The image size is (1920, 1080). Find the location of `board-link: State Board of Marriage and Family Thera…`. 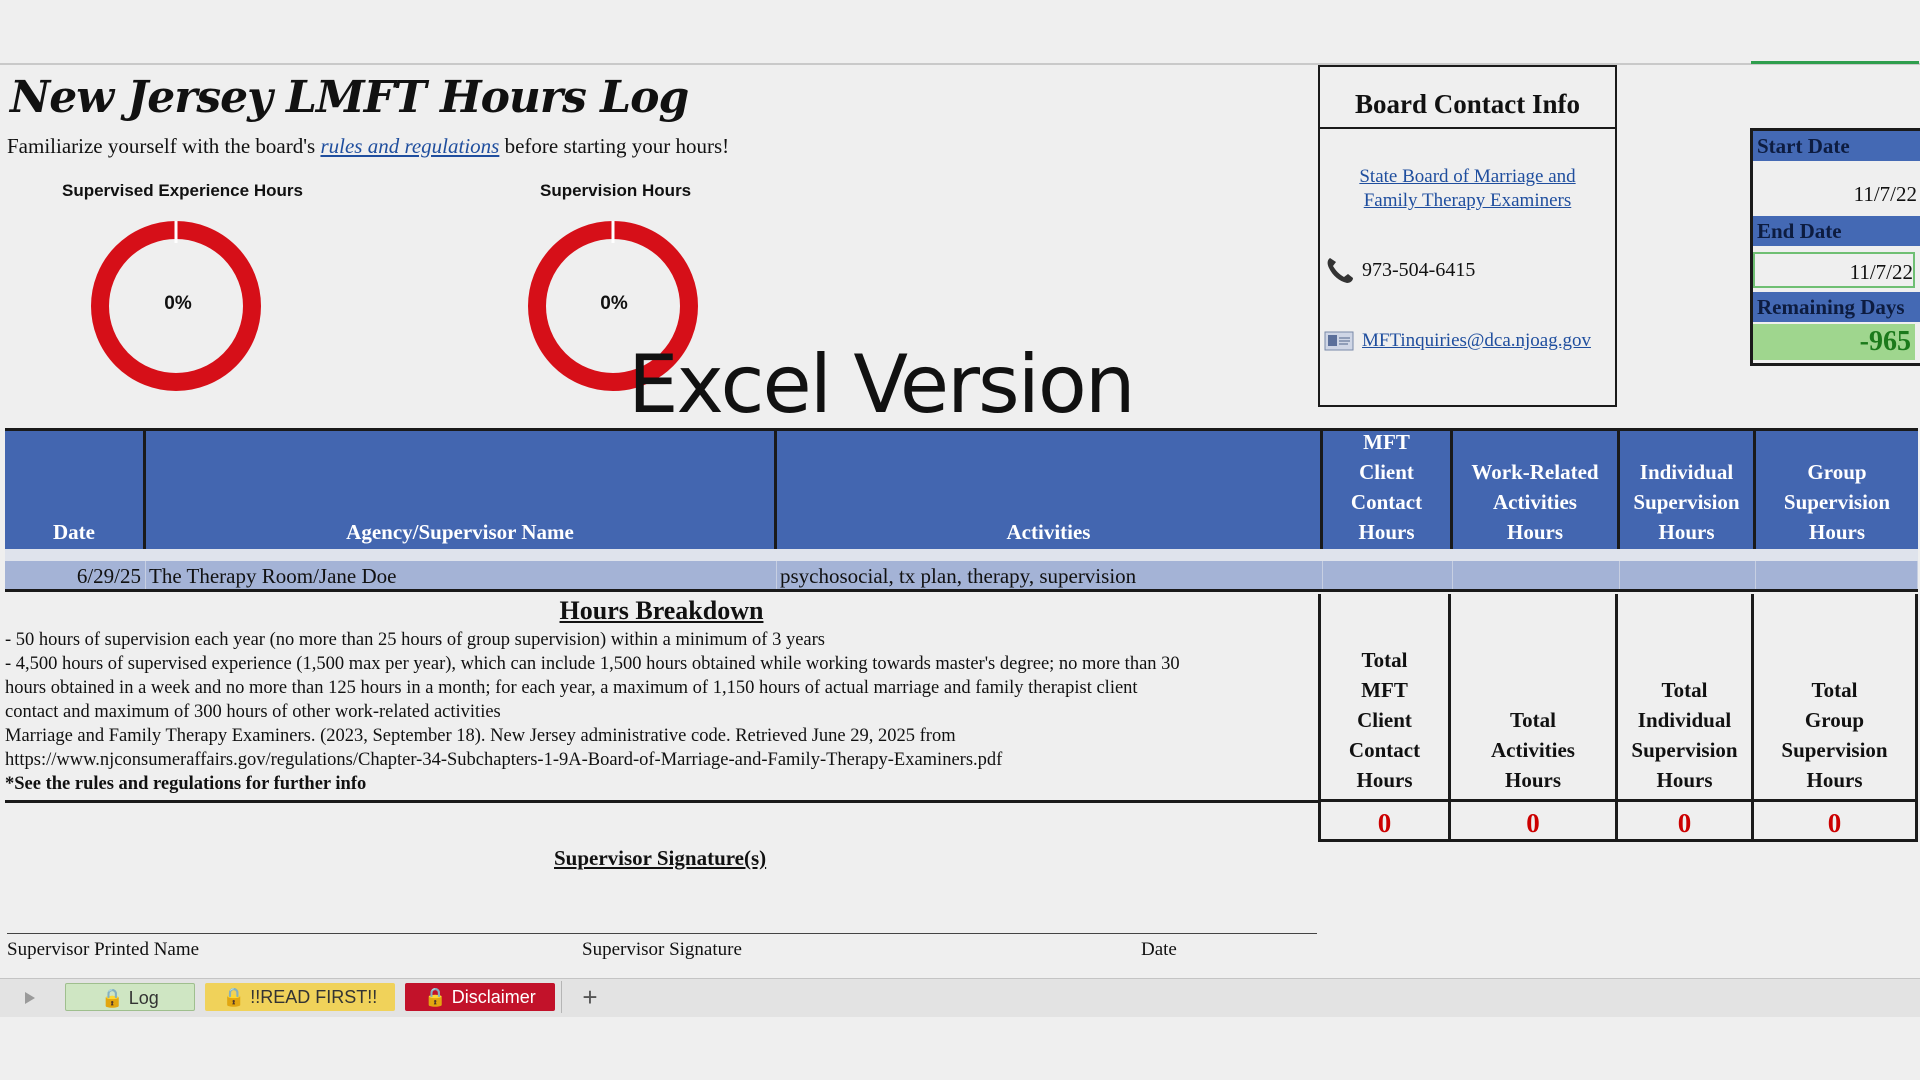

board-link: State Board of Marriage and Family Thera… is located at coordinates (1467, 189).